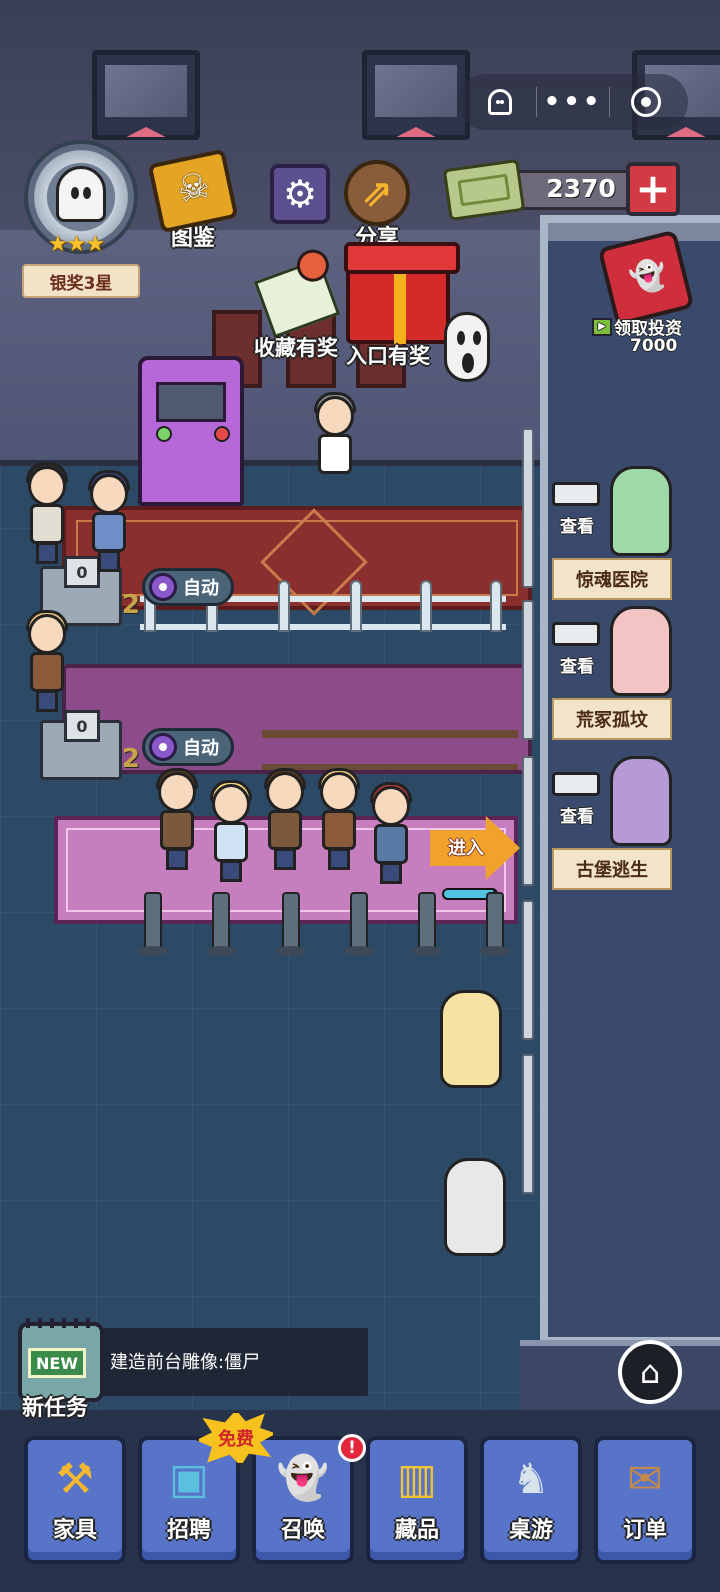 The image size is (720, 1592). I want to click on nav-collection: ▥ 藏品, so click(417, 1500).